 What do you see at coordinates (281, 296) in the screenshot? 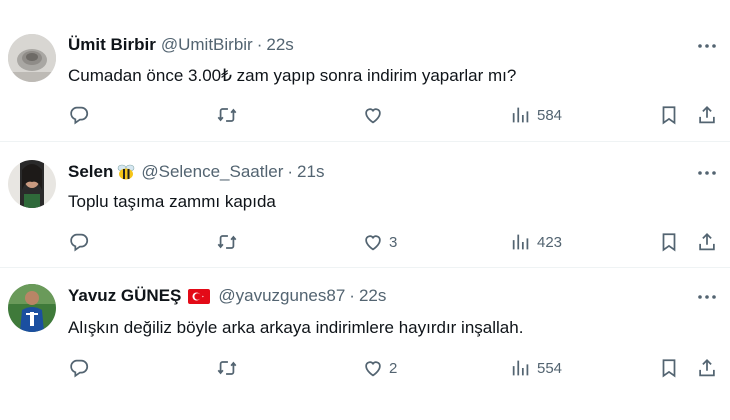
I see `user-handle: @yavuzgunes87` at bounding box center [281, 296].